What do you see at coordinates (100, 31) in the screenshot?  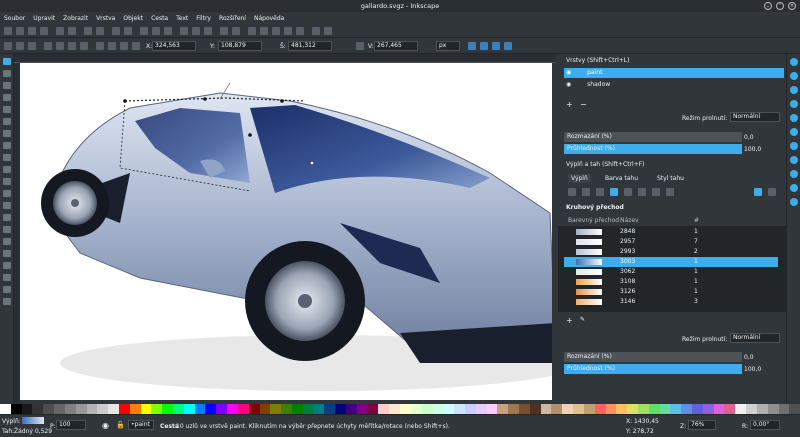 I see `redo-icon` at bounding box center [100, 31].